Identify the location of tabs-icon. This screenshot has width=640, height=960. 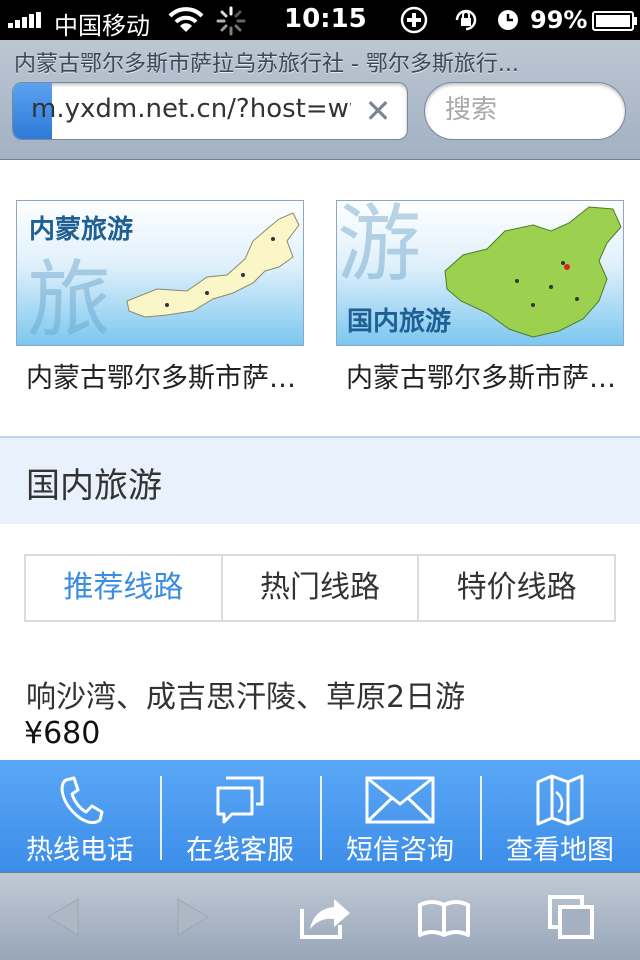
(572, 917).